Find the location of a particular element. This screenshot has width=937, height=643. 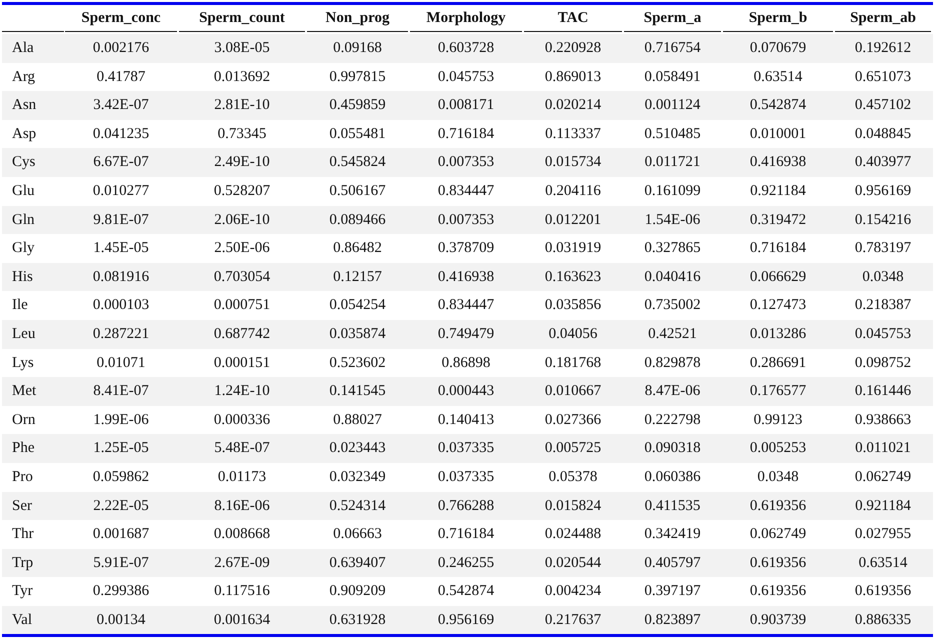

table-cell-text: 0.956169 is located at coordinates (466, 620).